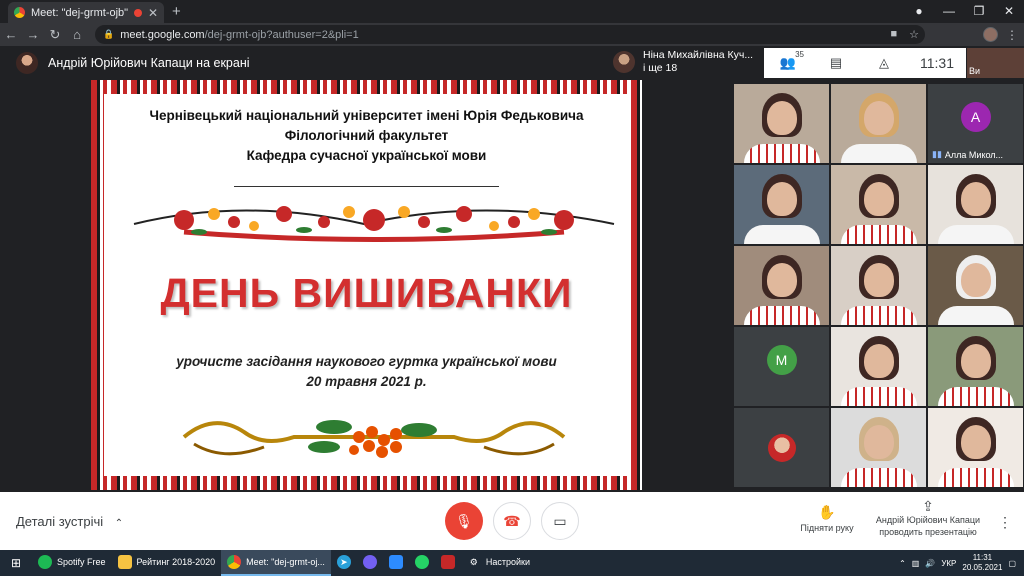 Image resolution: width=1024 pixels, height=576 pixels. I want to click on reload-icon: ↻, so click(55, 35).